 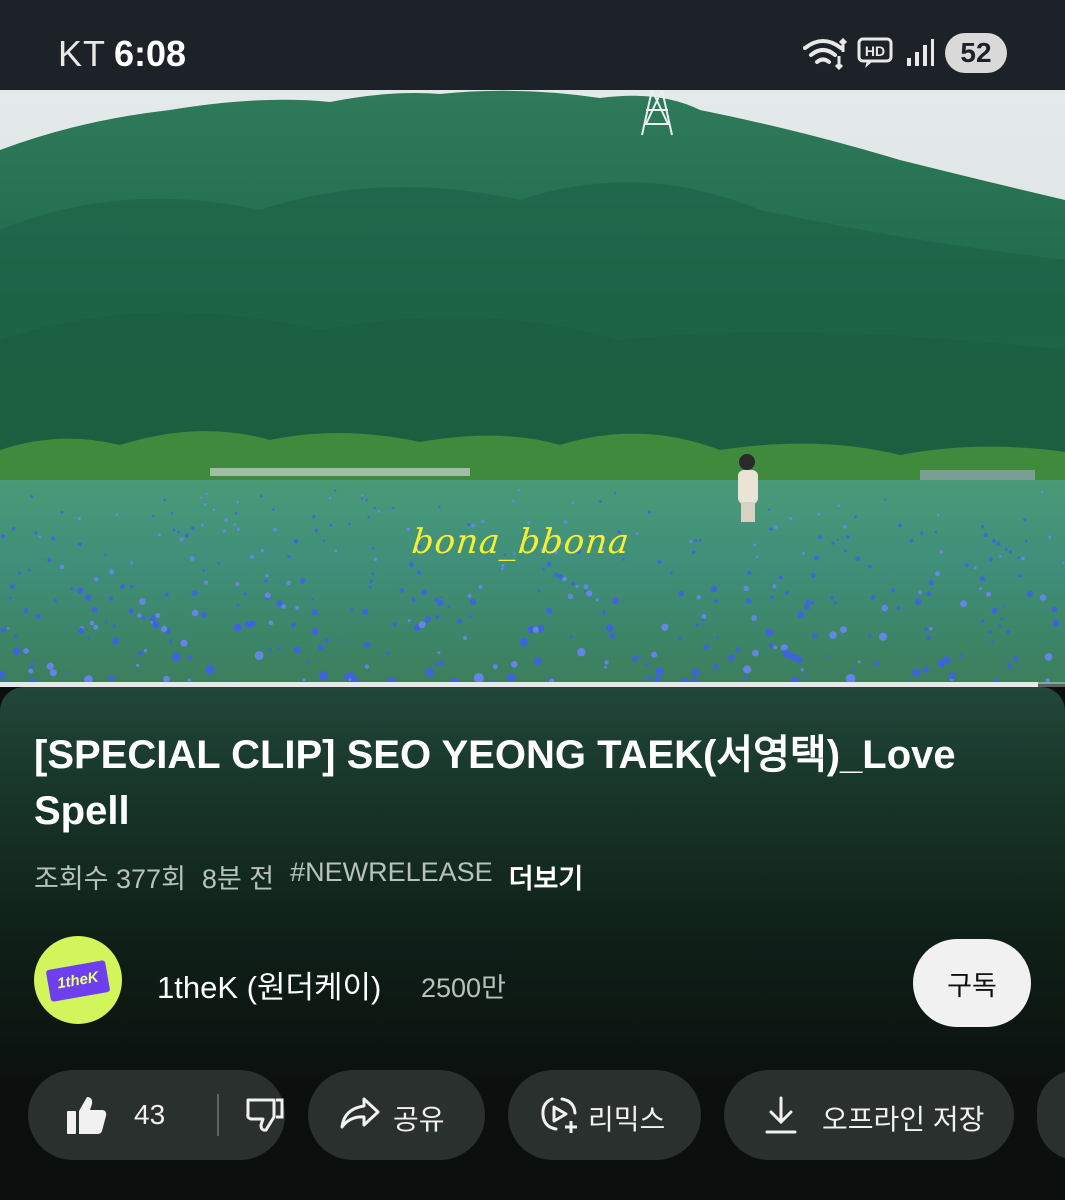 What do you see at coordinates (1051, 1115) in the screenshot?
I see `more-actions-button` at bounding box center [1051, 1115].